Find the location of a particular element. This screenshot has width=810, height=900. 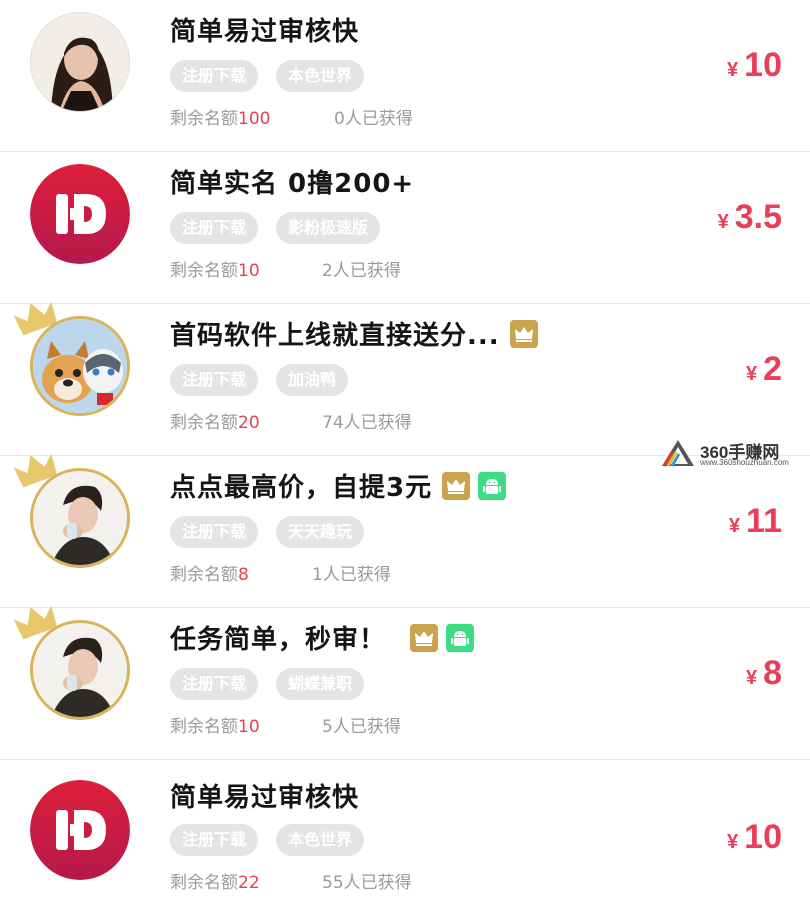

tag-app: 蝴蝶兼职 is located at coordinates (320, 684).